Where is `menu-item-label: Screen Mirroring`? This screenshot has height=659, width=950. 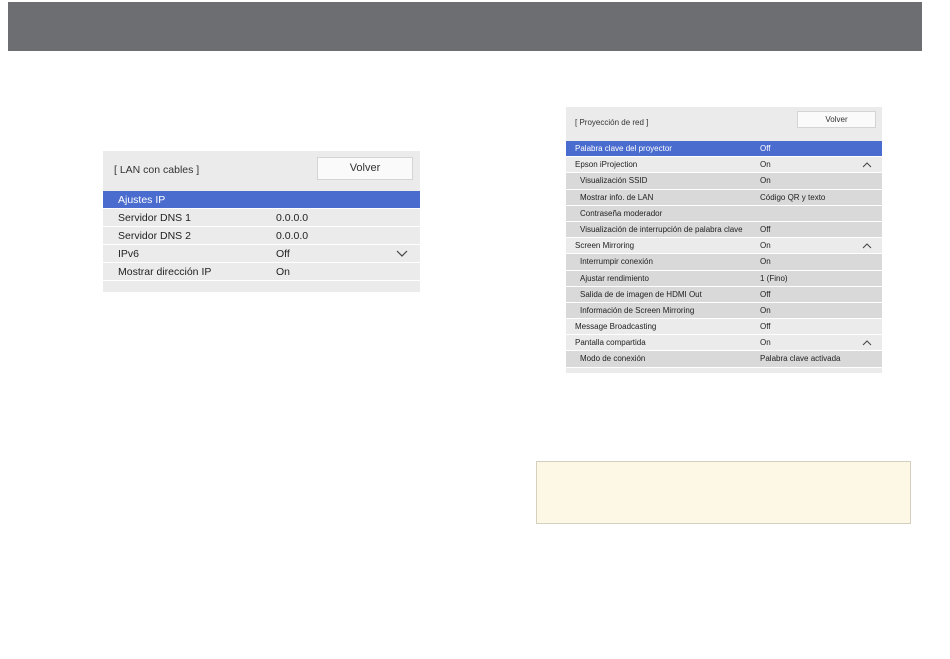 menu-item-label: Screen Mirroring is located at coordinates (605, 246).